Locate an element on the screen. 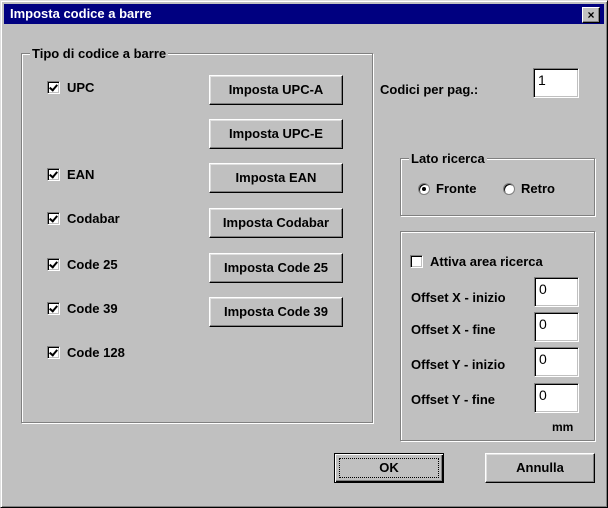 This screenshot has width=608, height=508. checkbox-enable-search-area: Attiva area ricerca is located at coordinates (476, 261).